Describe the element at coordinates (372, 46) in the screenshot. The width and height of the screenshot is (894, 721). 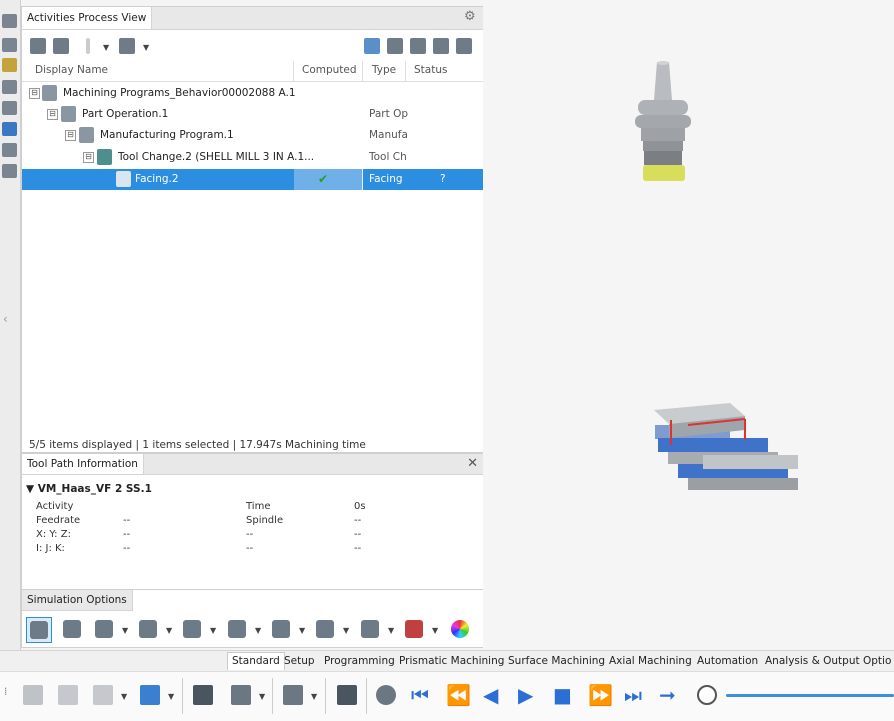
I see `search-button` at that location.